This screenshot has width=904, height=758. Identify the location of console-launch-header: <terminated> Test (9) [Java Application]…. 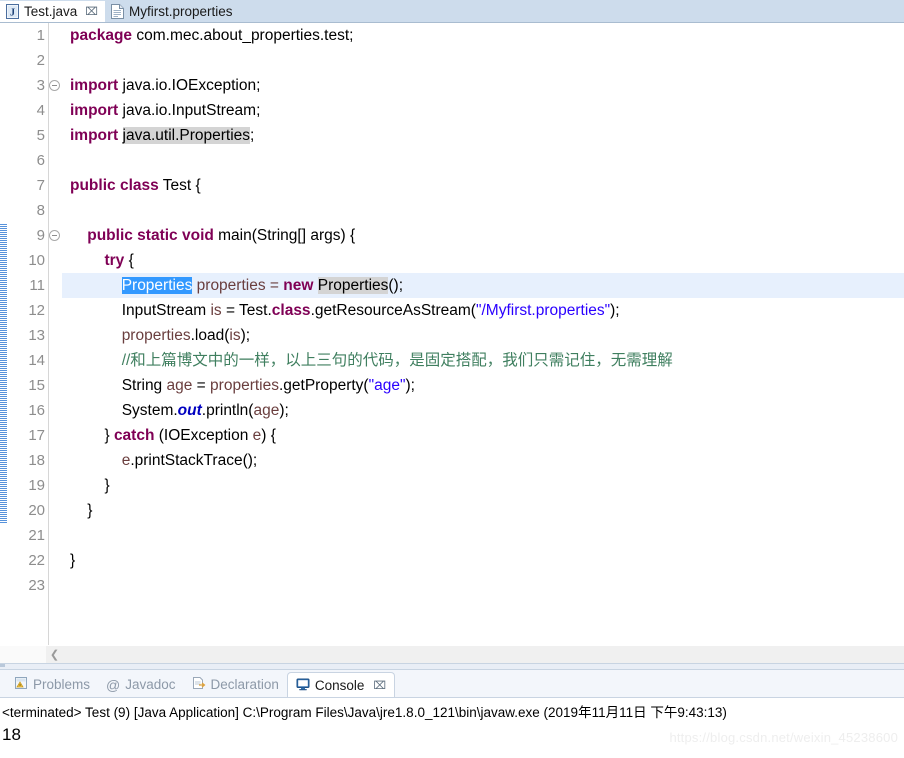
(364, 712).